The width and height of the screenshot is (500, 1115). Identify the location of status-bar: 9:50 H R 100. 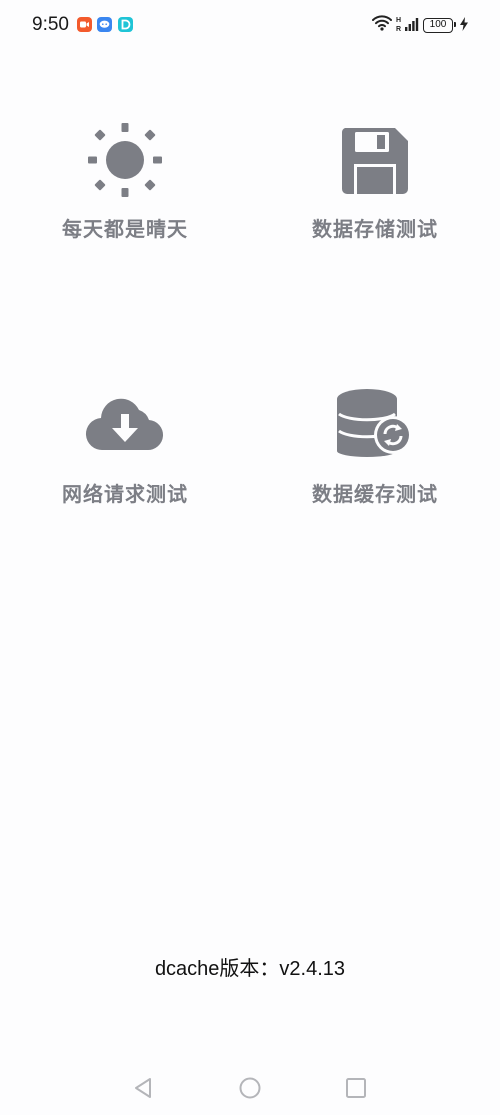
(250, 26).